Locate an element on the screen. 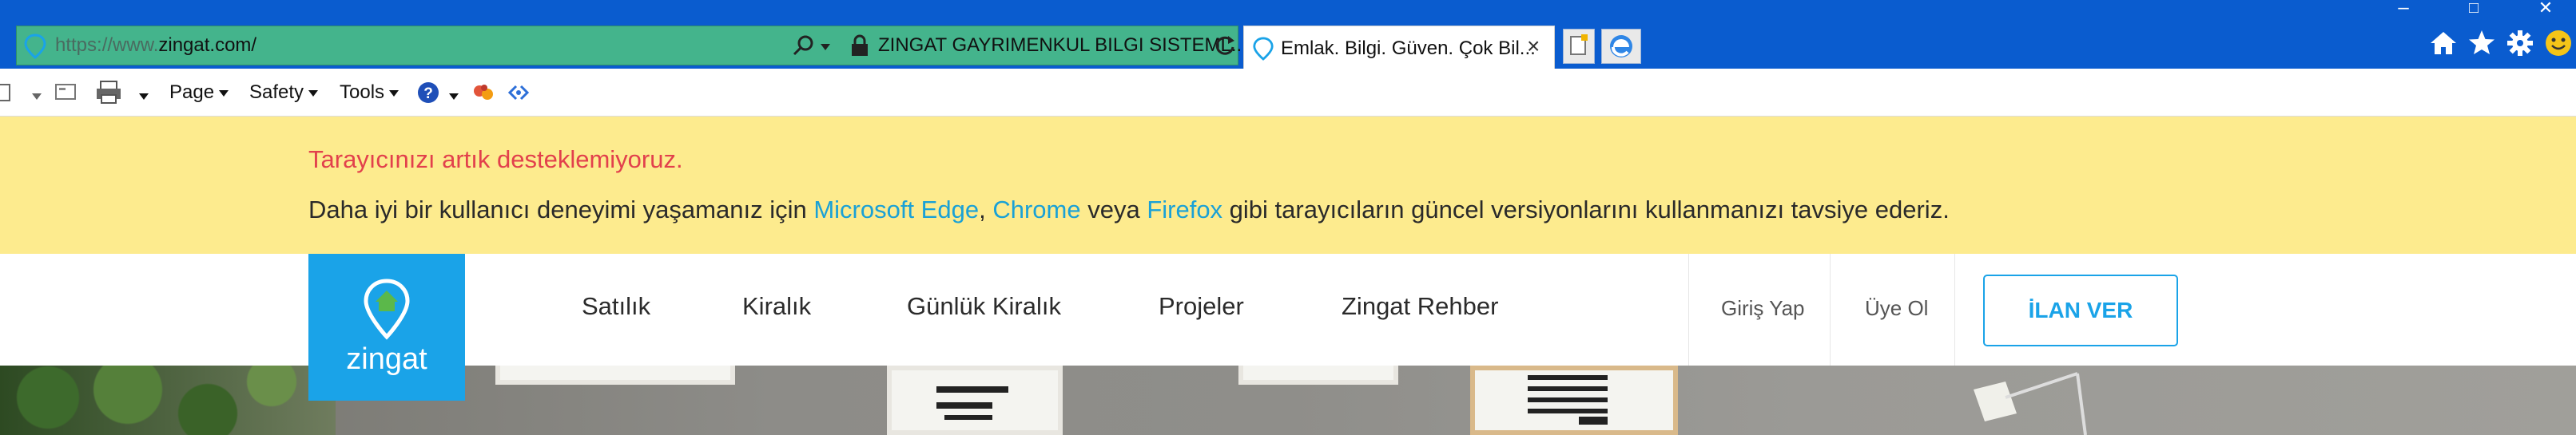  address-url: https://www.zingat.com/ is located at coordinates (155, 45).